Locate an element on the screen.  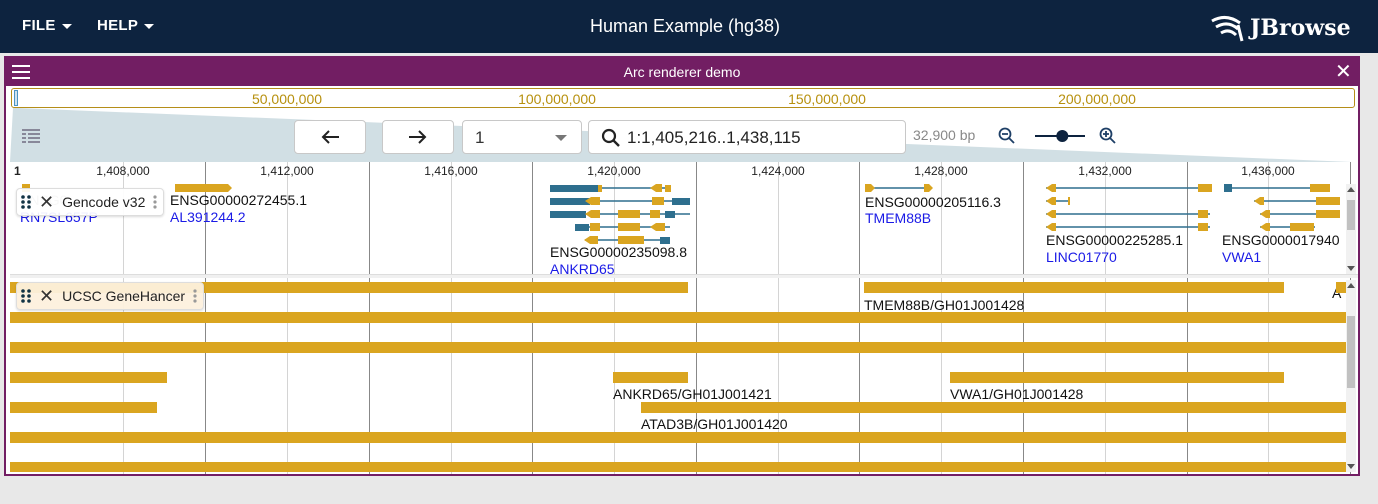
gene-name-label: TMEM88B is located at coordinates (898, 218).